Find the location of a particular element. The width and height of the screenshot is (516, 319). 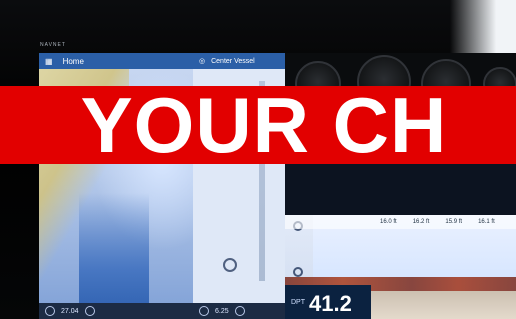

depth-readout-2: 16.2 ft is located at coordinates (421, 222).